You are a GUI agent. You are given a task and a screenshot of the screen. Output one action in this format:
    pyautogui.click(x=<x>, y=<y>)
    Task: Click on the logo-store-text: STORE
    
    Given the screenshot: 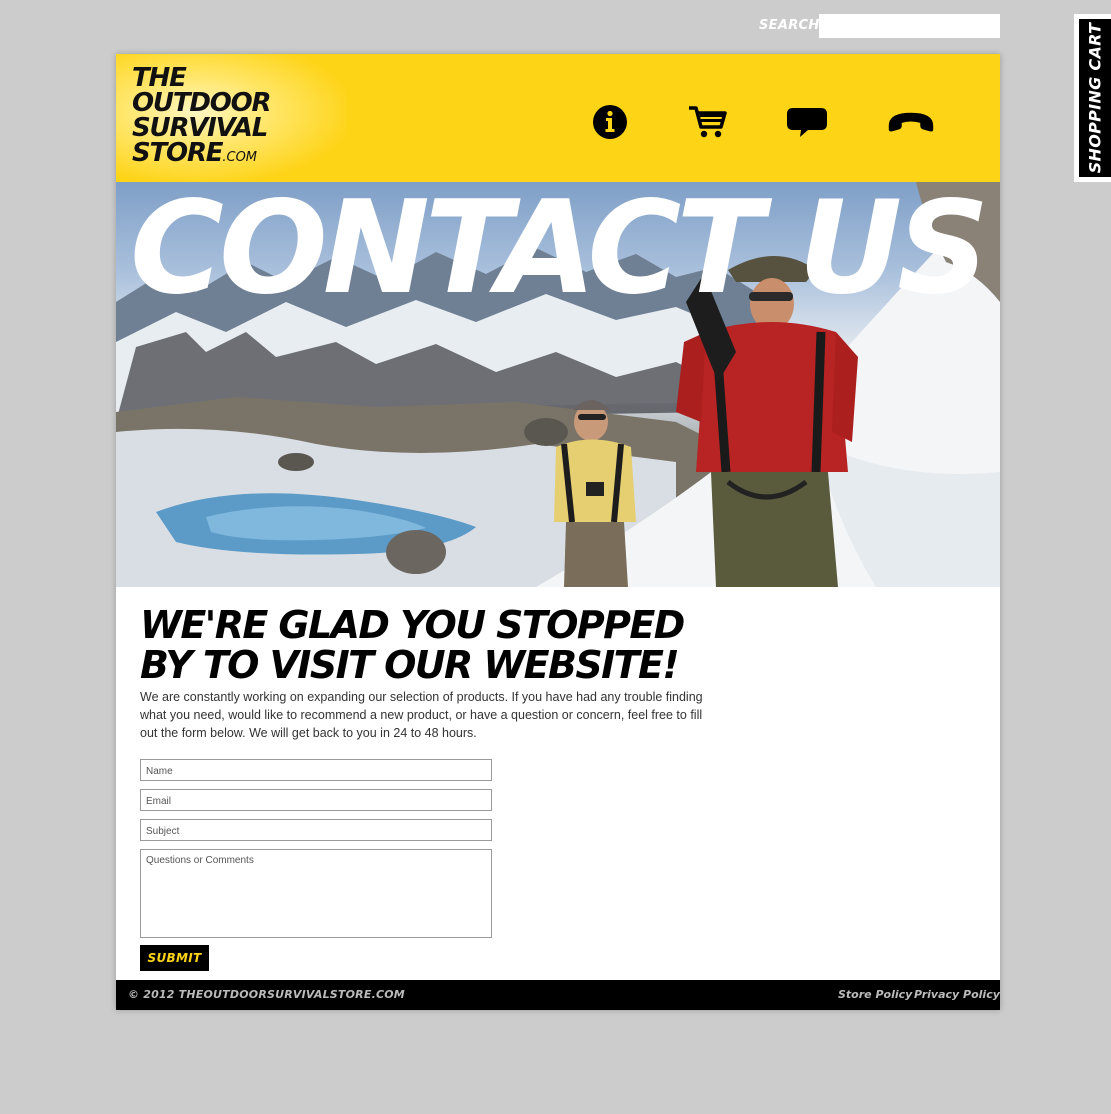 What is the action you would take?
    pyautogui.click(x=178, y=153)
    